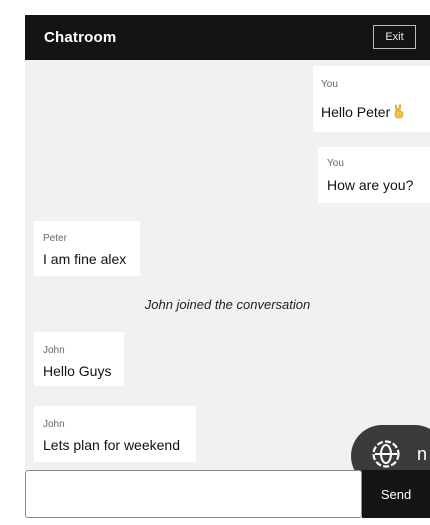  What do you see at coordinates (371, 99) in the screenshot?
I see `message-outgoing: You Hello Peter` at bounding box center [371, 99].